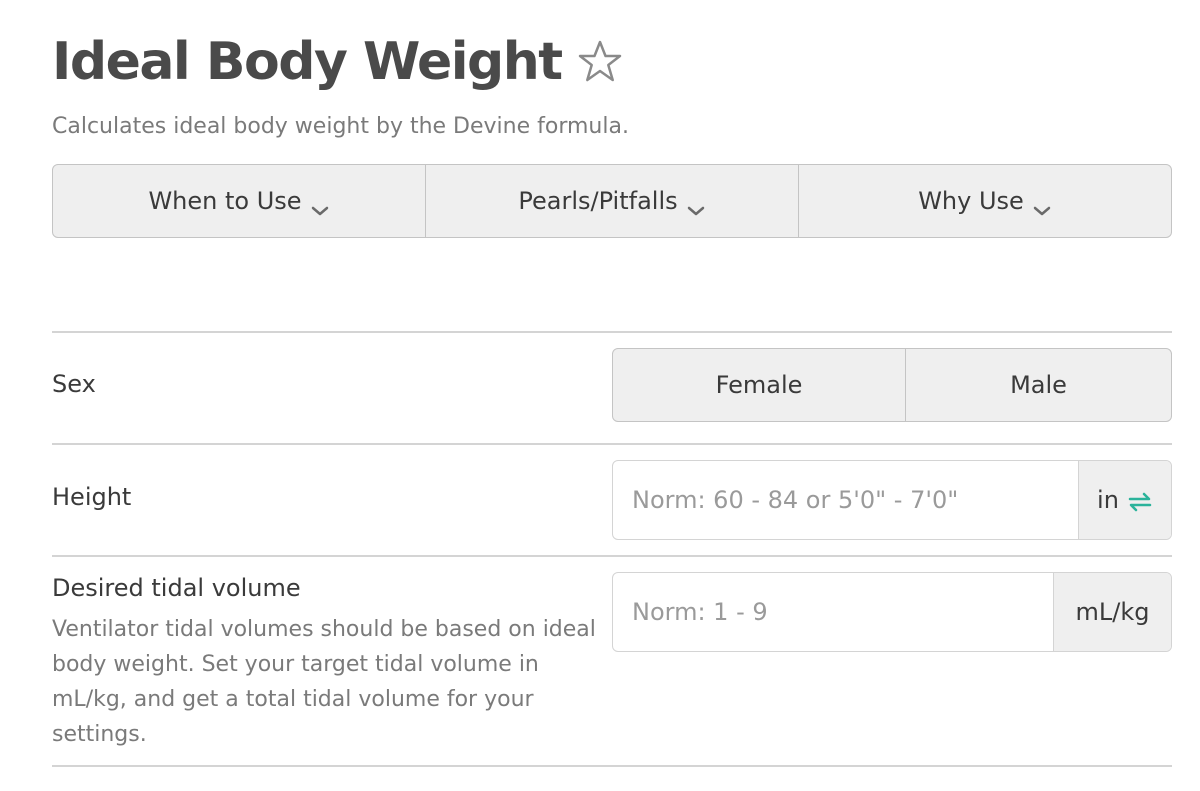  What do you see at coordinates (598, 201) in the screenshot?
I see `tab-label: Pearls/Pitfalls` at bounding box center [598, 201].